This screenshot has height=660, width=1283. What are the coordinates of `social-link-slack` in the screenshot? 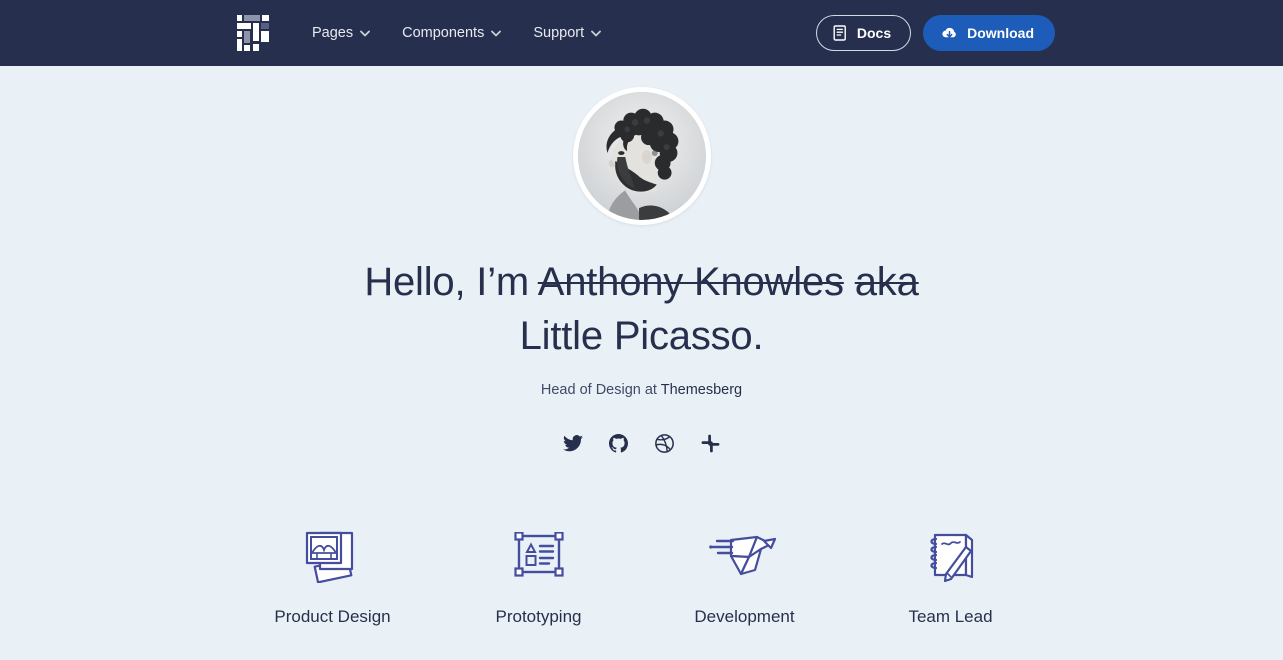 It's located at (711, 444).